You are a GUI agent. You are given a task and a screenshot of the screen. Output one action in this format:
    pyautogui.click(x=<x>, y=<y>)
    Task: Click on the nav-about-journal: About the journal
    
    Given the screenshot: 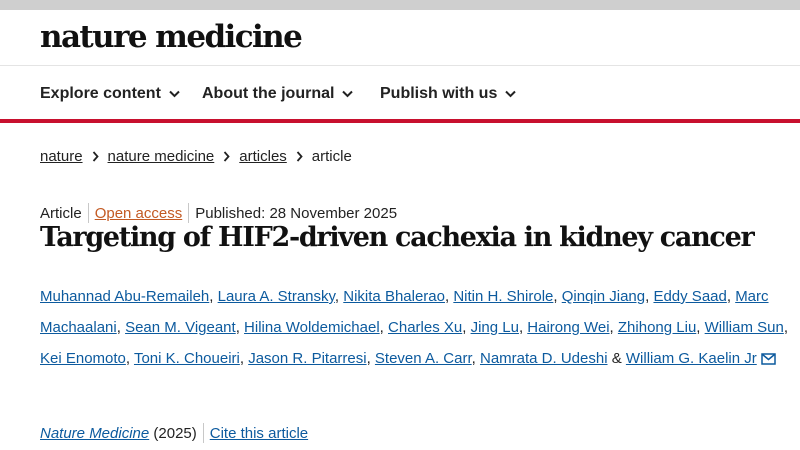 What is the action you would take?
    pyautogui.click(x=278, y=94)
    